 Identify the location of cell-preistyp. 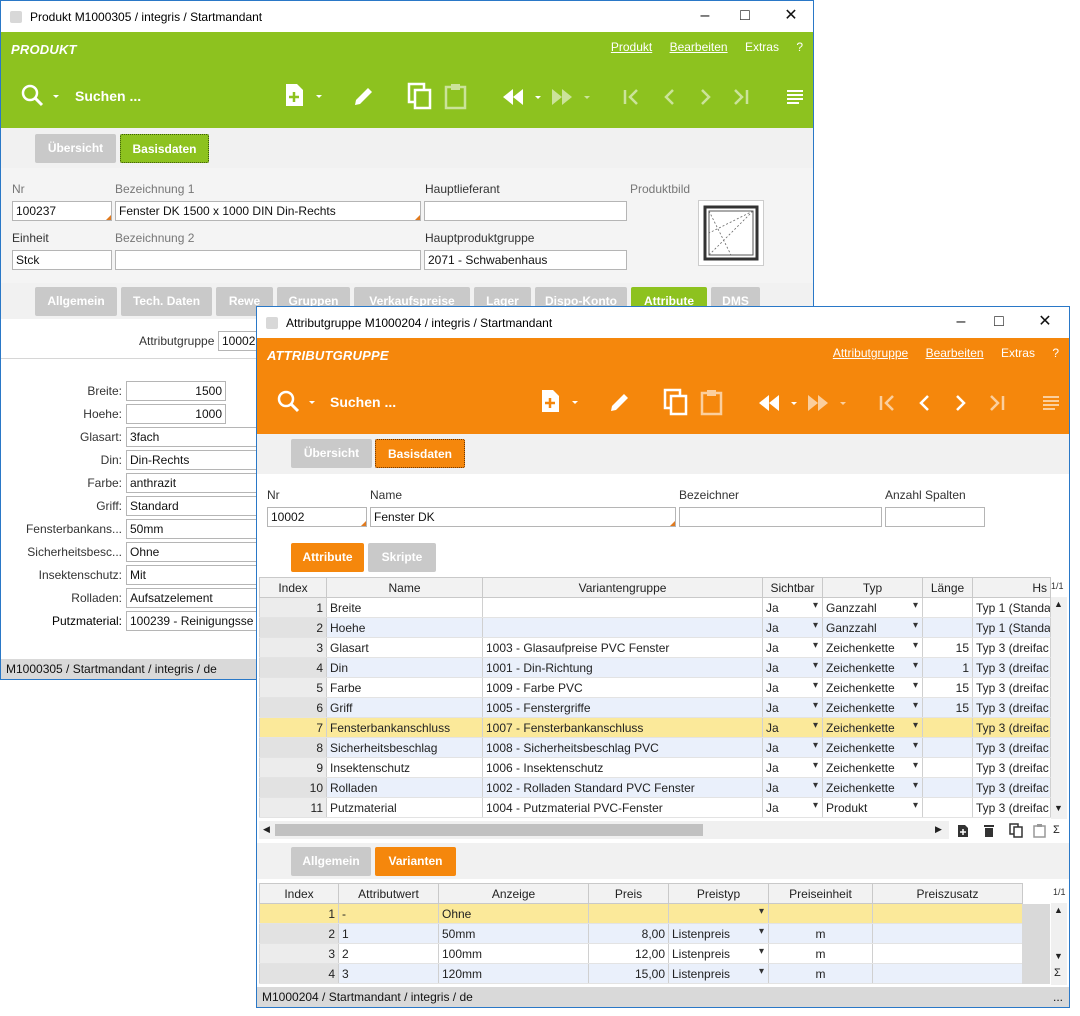
(718, 913).